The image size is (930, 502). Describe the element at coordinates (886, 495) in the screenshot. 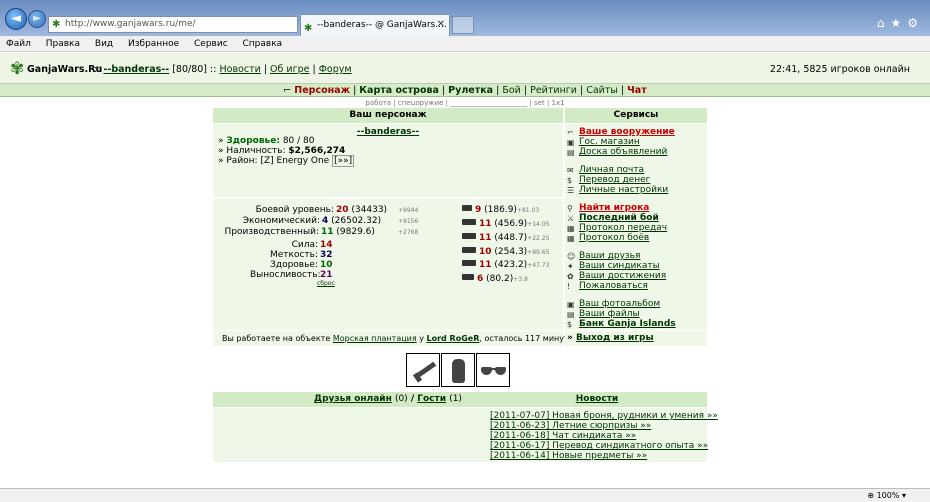

I see `zoom-level: ⊕ 100% ▾` at that location.